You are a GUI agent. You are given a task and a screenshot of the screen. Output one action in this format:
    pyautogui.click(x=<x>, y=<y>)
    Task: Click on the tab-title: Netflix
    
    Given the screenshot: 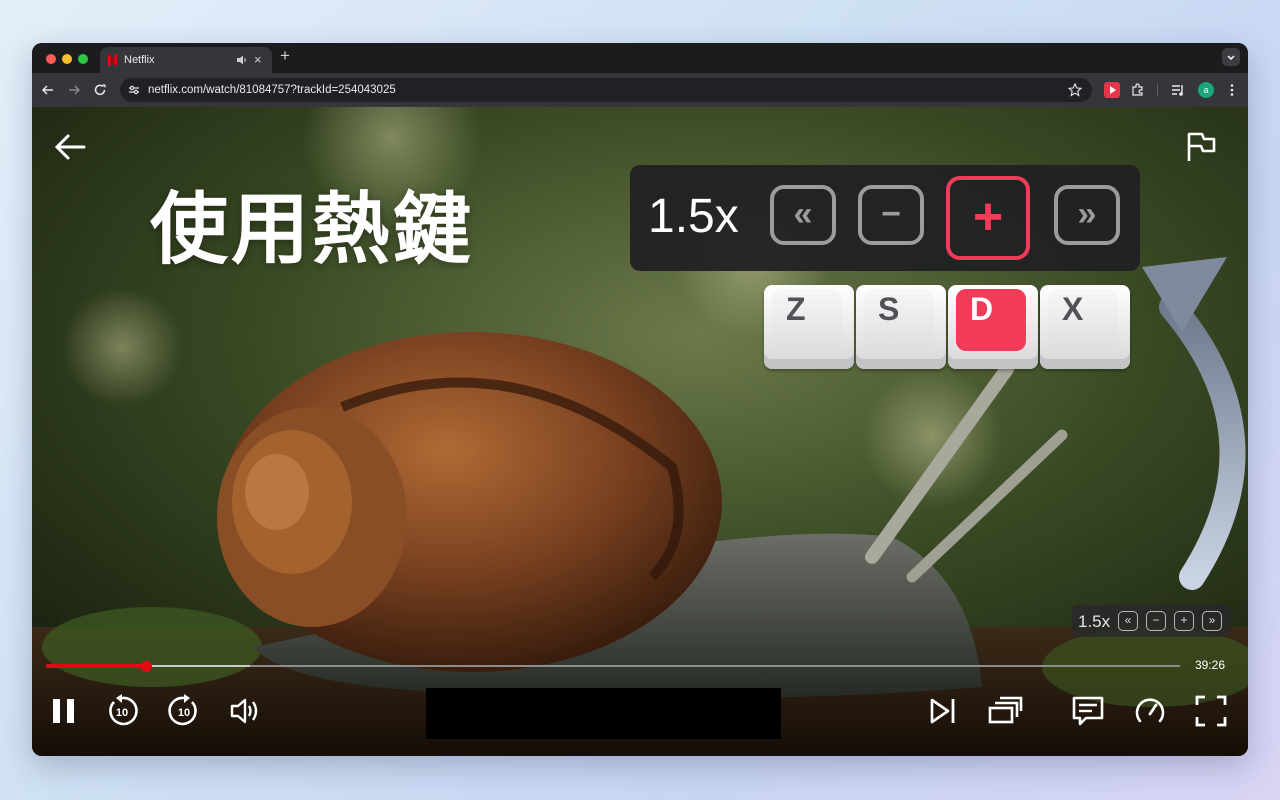 What is the action you would take?
    pyautogui.click(x=139, y=60)
    